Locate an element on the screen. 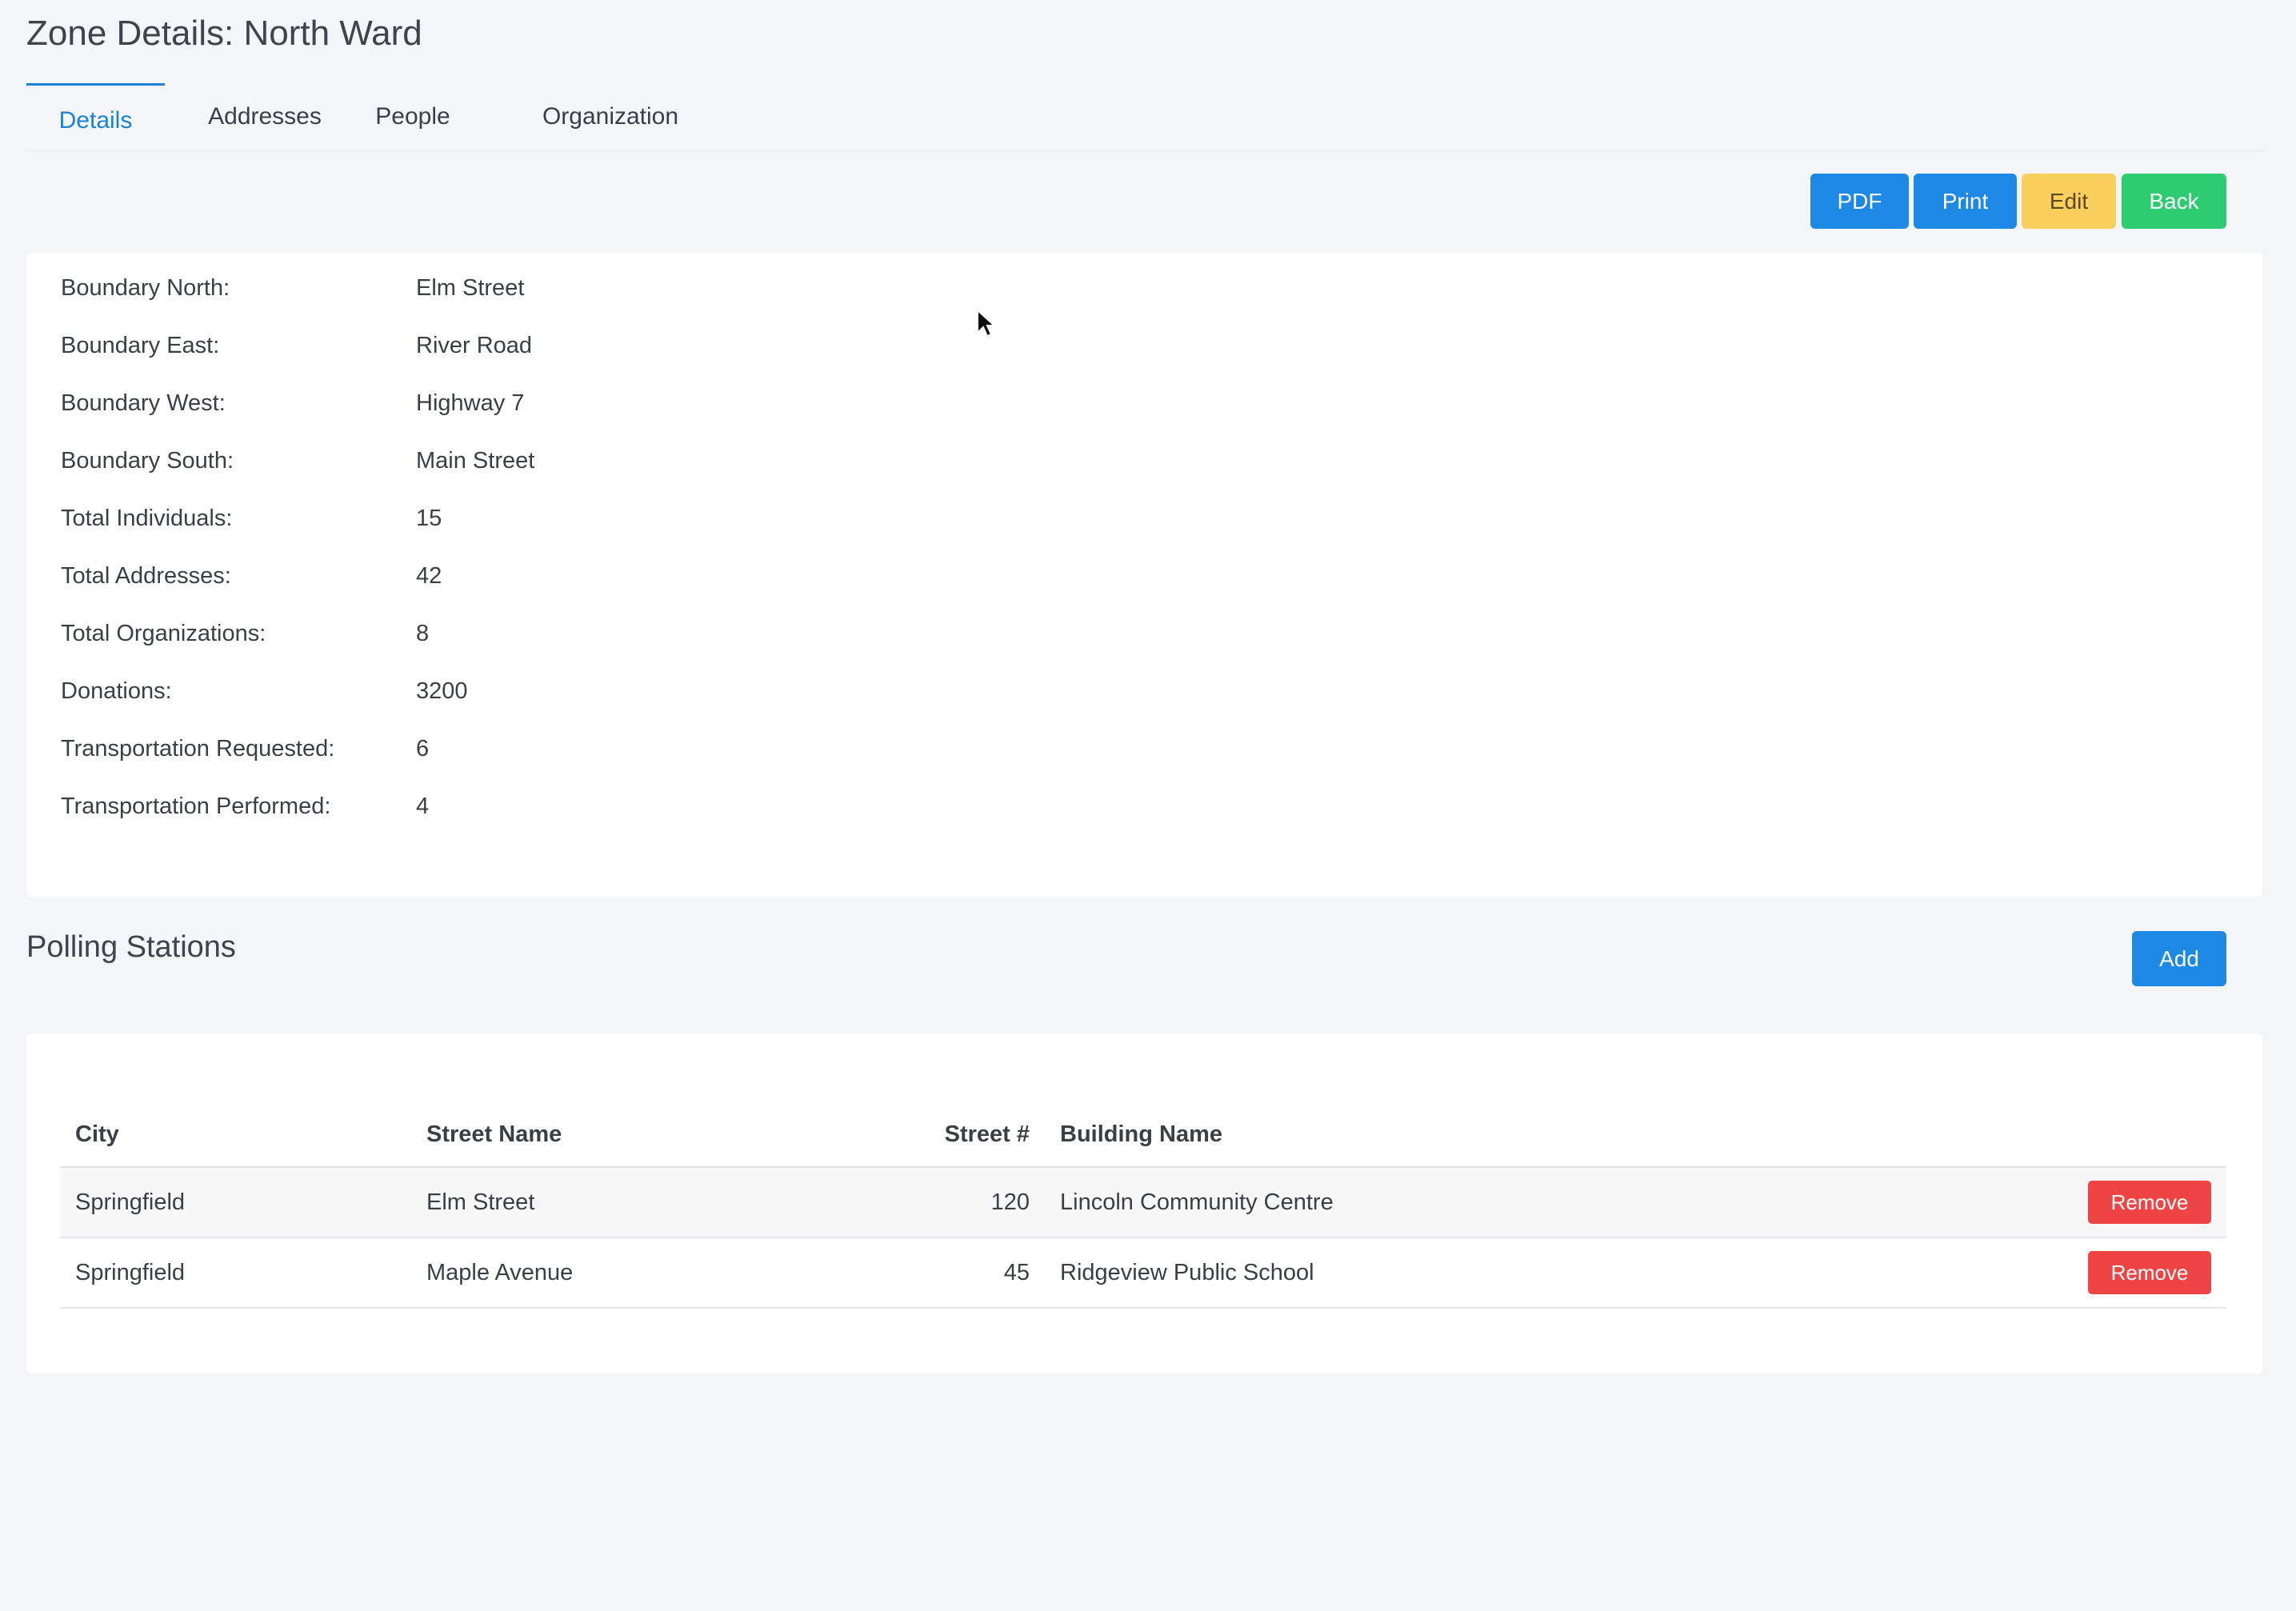 The image size is (2296, 1611). detail-value: 42 is located at coordinates (429, 576).